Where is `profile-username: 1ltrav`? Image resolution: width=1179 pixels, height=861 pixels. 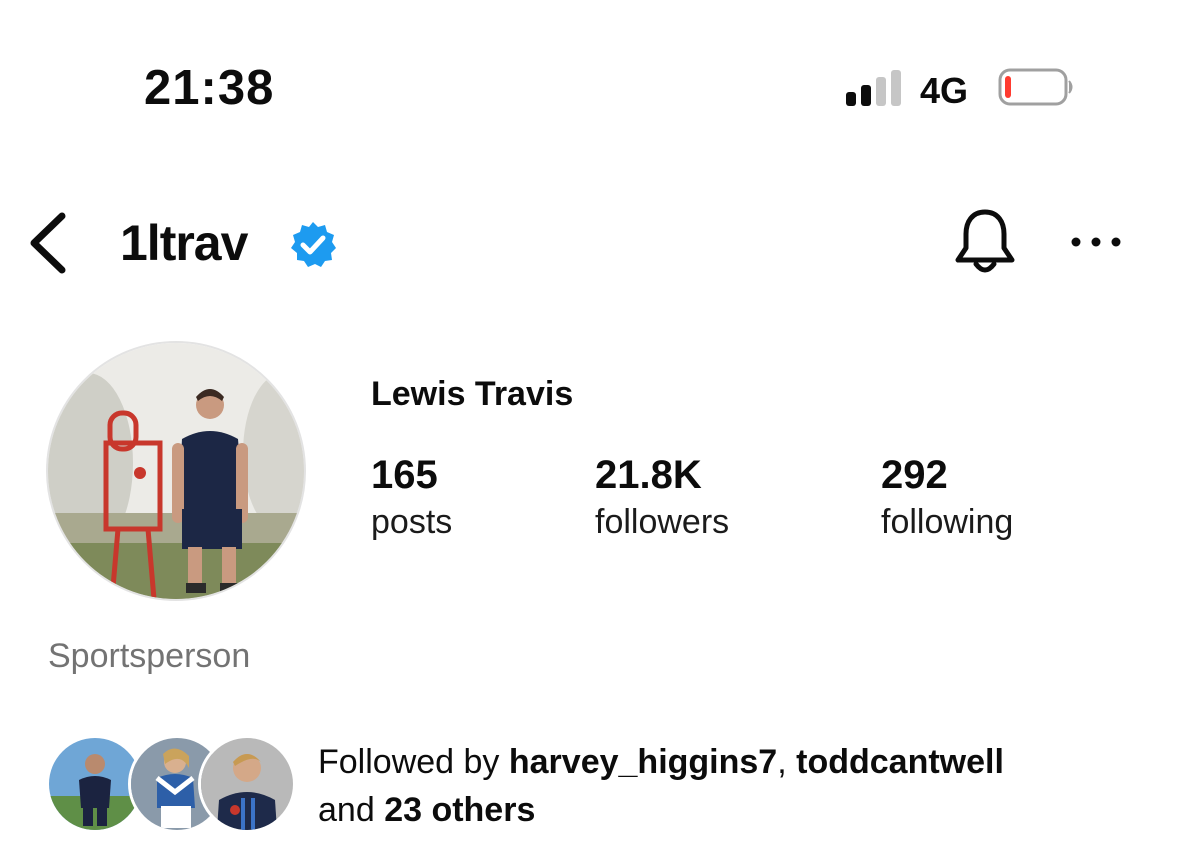
profile-username: 1ltrav is located at coordinates (184, 243).